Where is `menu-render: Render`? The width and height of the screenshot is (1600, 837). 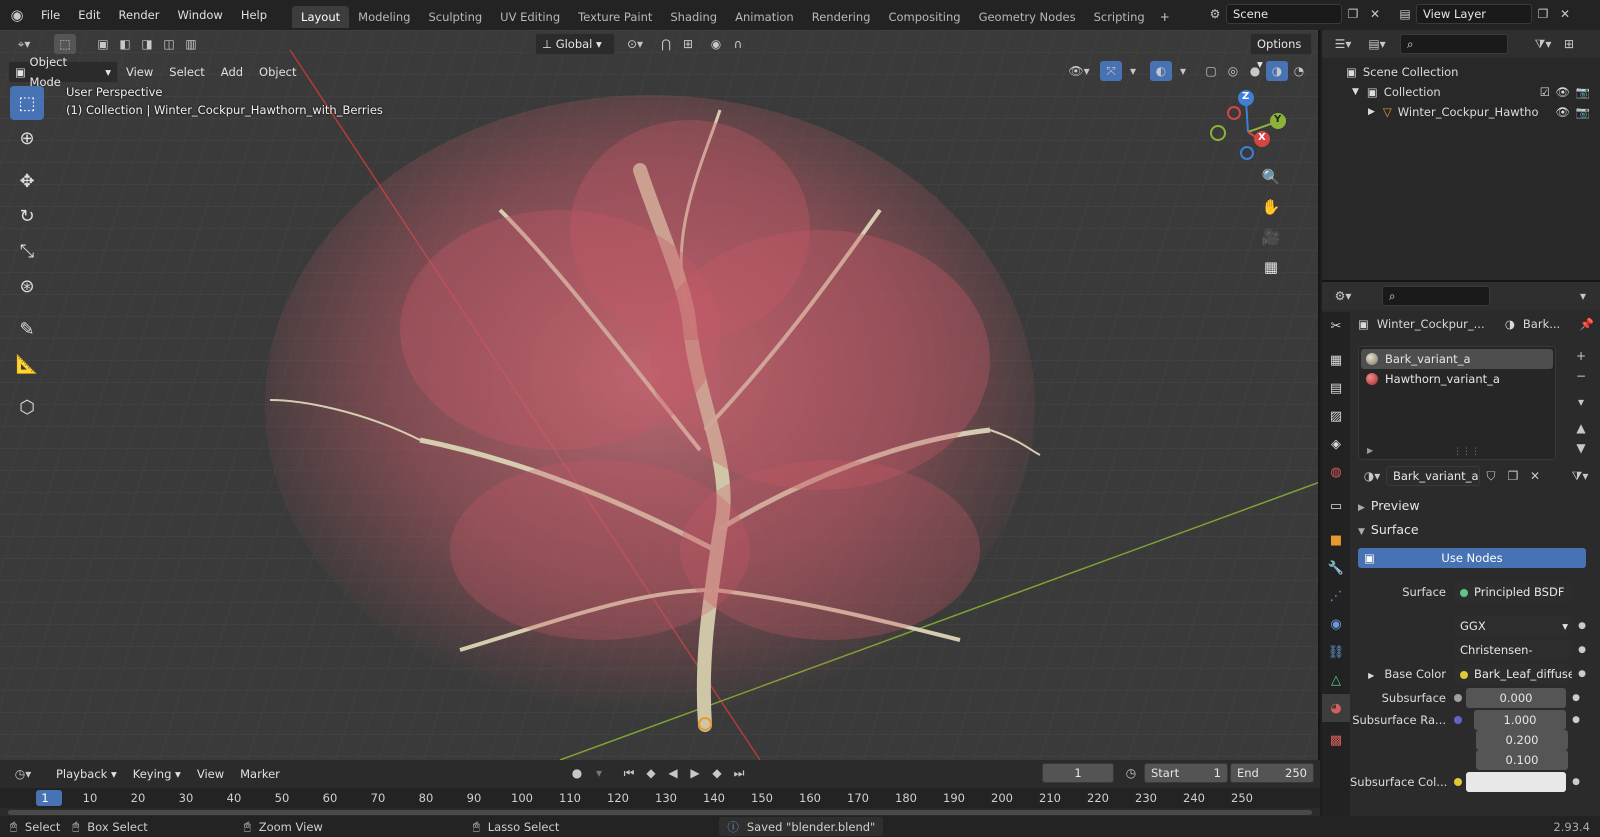
menu-render: Render is located at coordinates (139, 15).